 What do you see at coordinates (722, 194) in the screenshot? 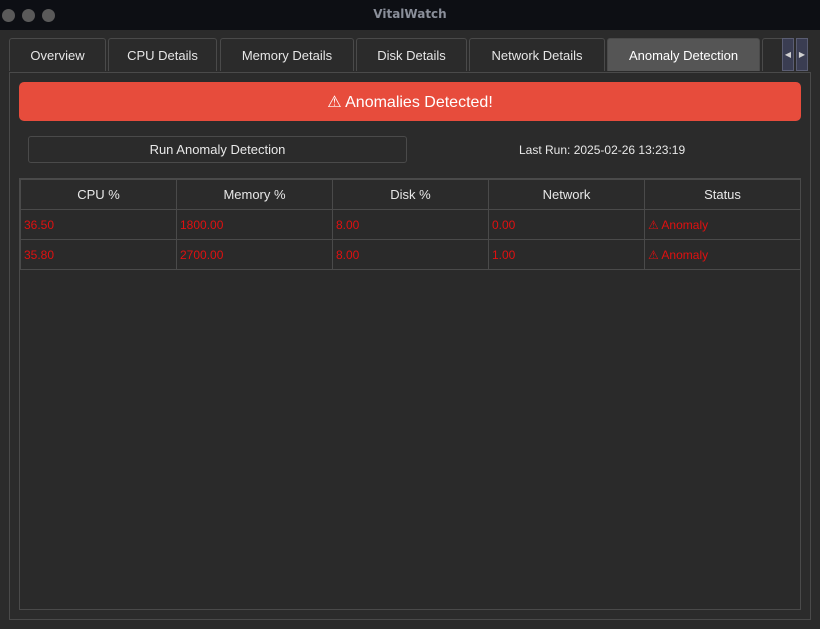
I see `column-header-status: Status` at bounding box center [722, 194].